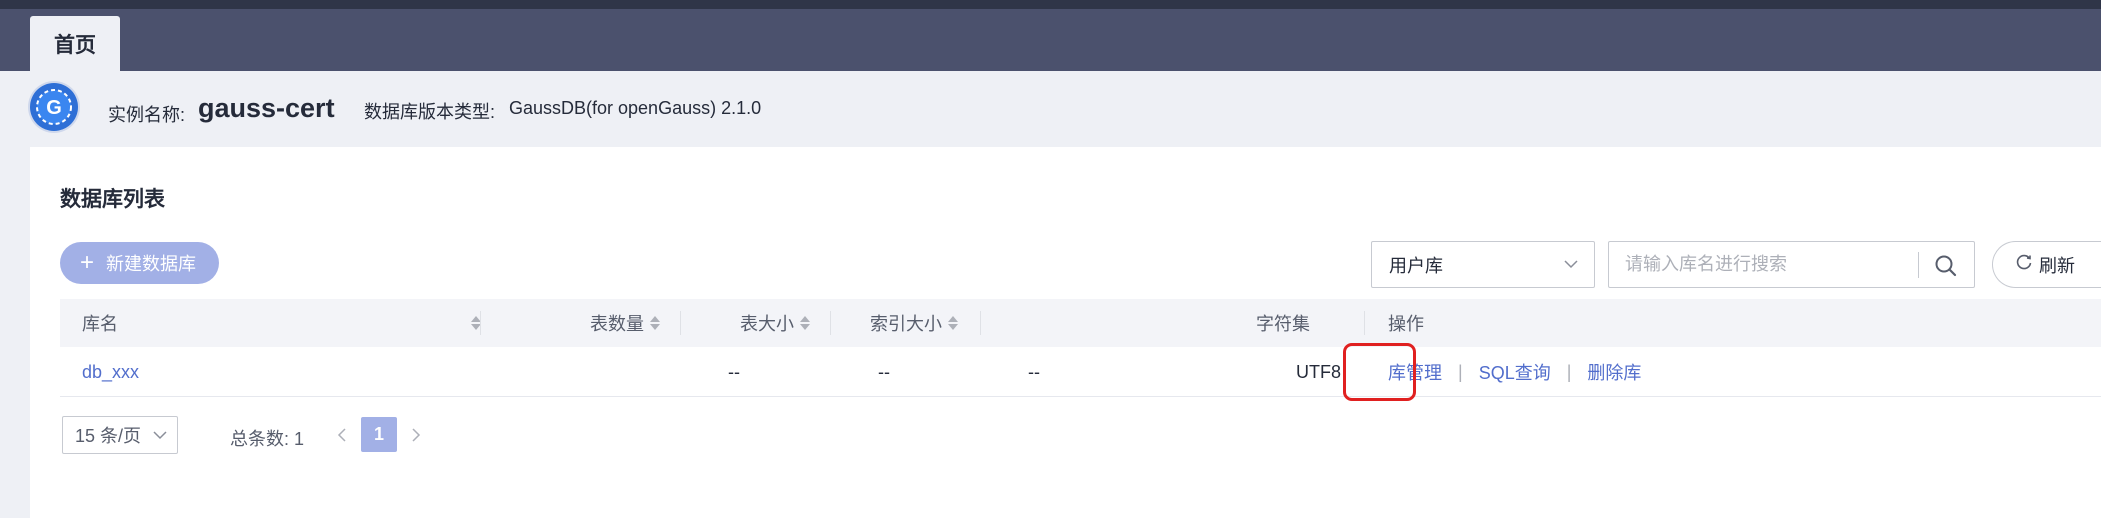 This screenshot has width=2101, height=518. I want to click on col-header-charset-label: 字符集, so click(1283, 324).